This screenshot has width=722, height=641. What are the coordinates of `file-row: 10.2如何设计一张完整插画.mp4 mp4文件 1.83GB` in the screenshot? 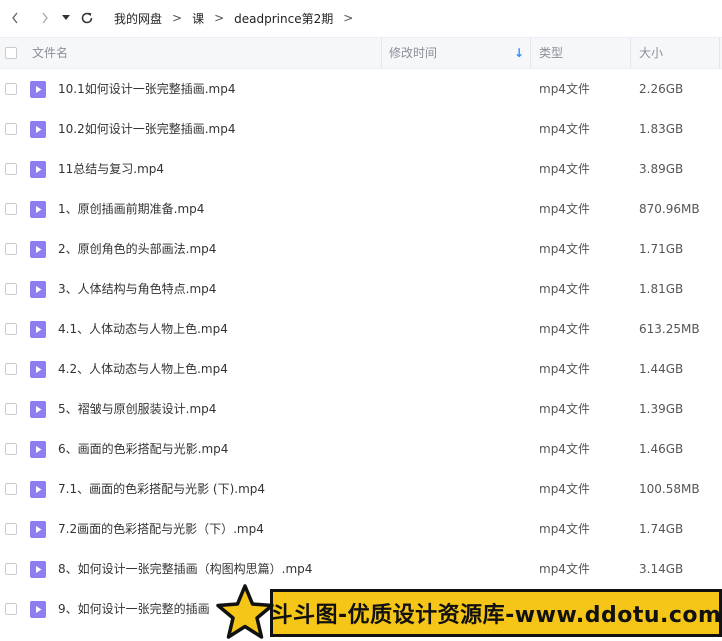 It's located at (361, 129).